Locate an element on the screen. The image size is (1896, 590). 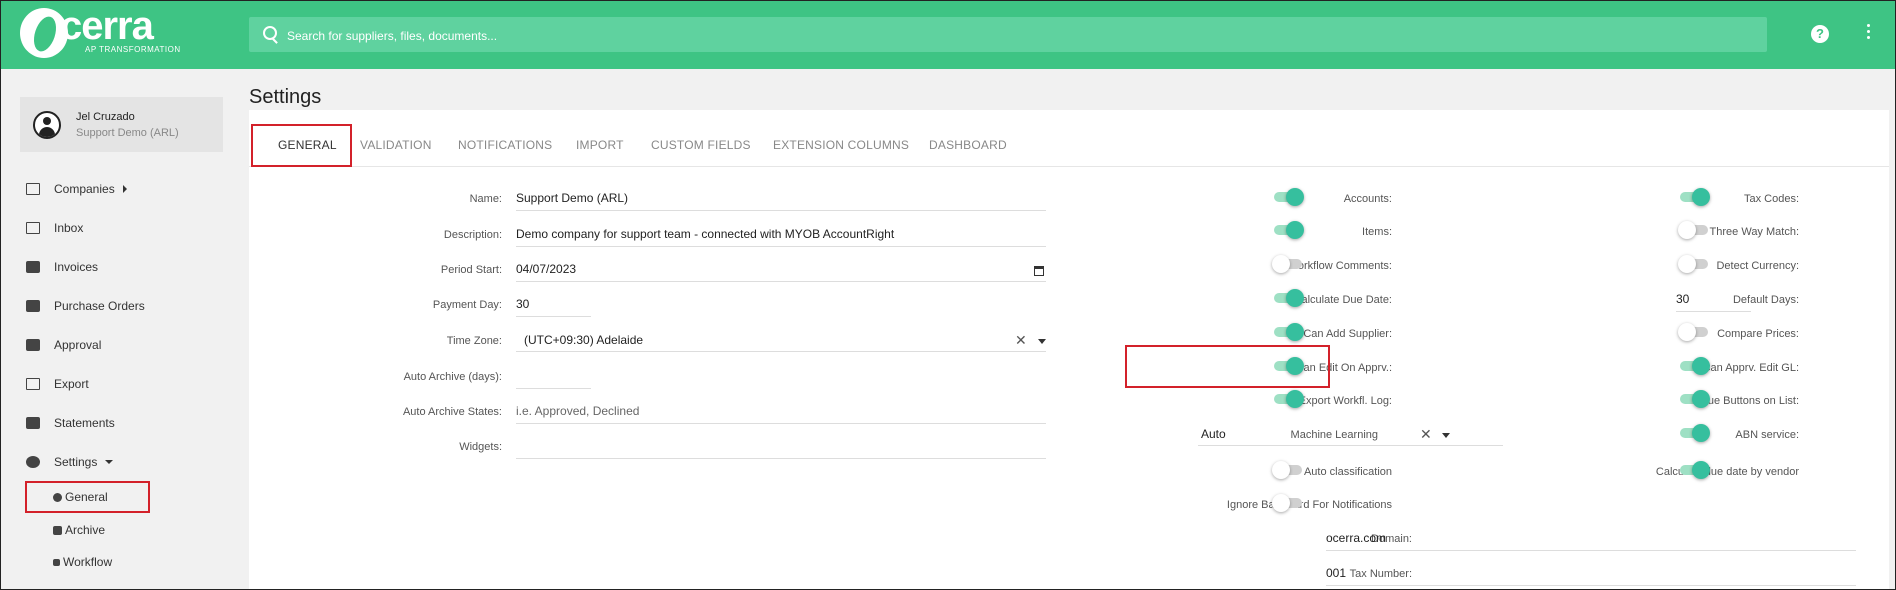
highlight-general-subitem is located at coordinates (87, 497).